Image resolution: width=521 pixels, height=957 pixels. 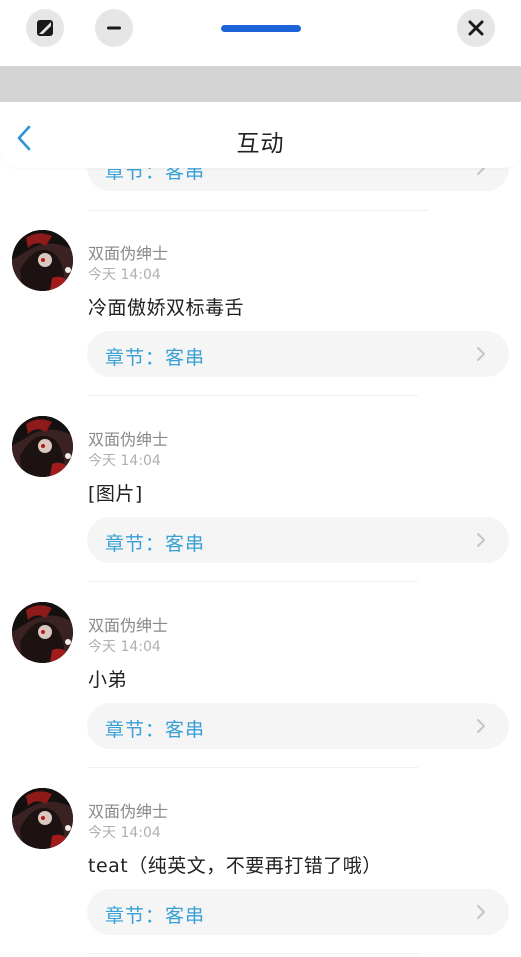 I want to click on page-header: 互动, so click(x=260, y=135).